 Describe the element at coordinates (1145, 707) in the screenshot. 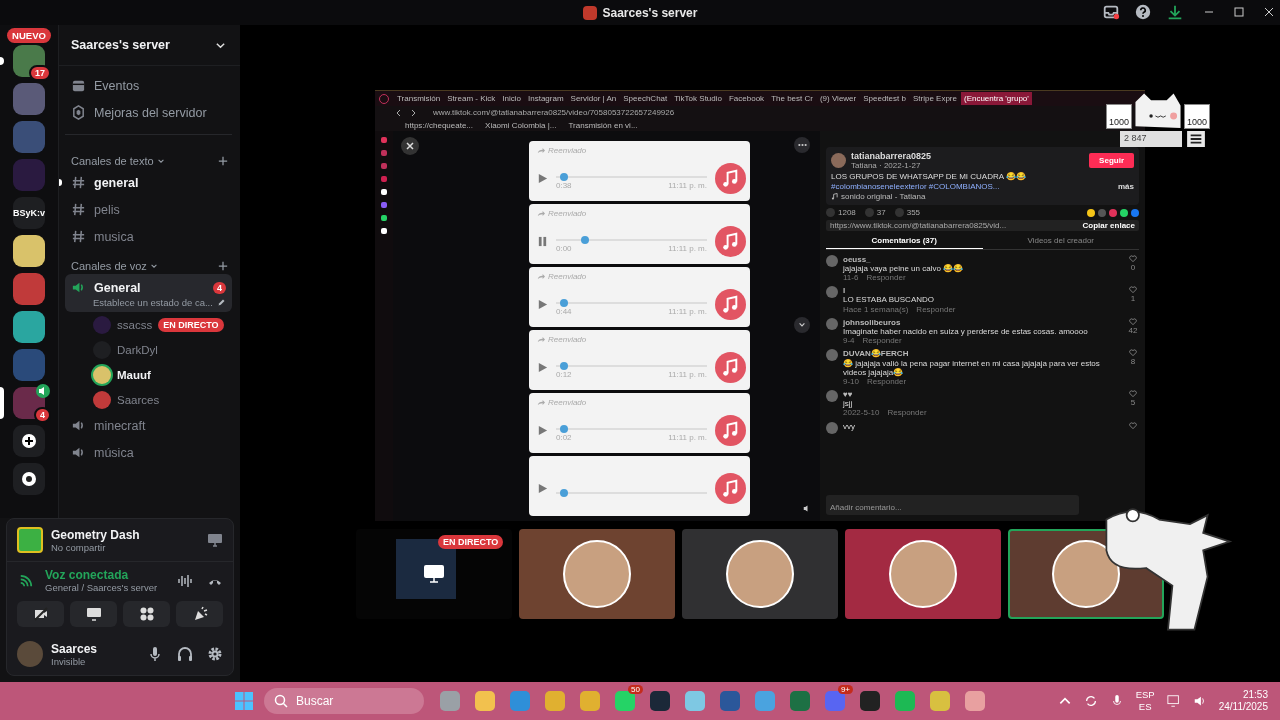

I see `language-indicator: ES` at that location.